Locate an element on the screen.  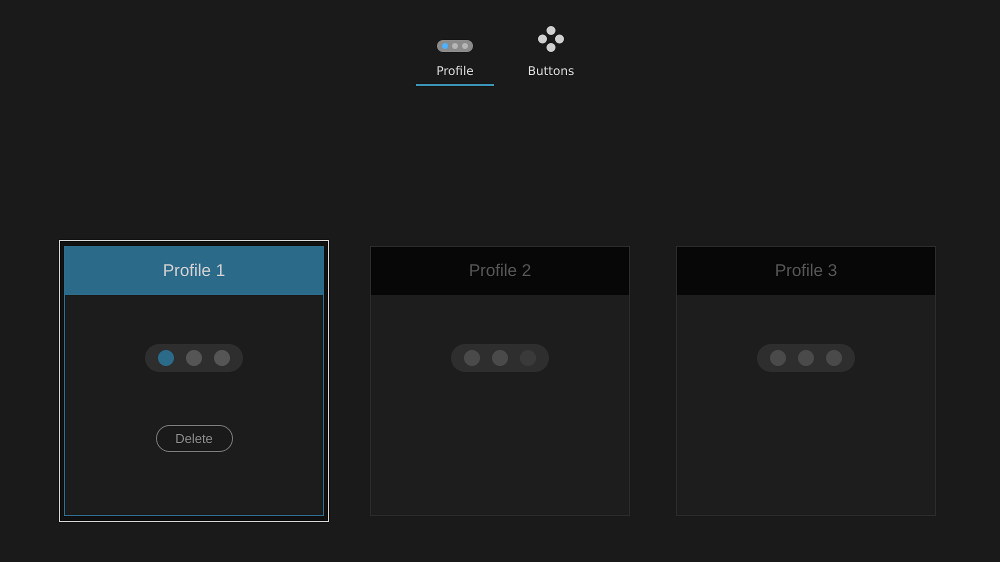
profile-title: Profile 1 is located at coordinates (194, 271).